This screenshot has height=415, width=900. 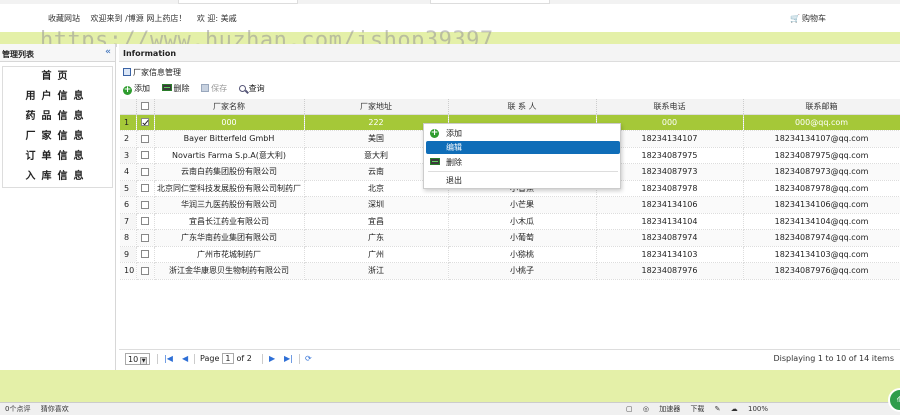 I want to click on zoom-level: 100%, so click(x=758, y=409).